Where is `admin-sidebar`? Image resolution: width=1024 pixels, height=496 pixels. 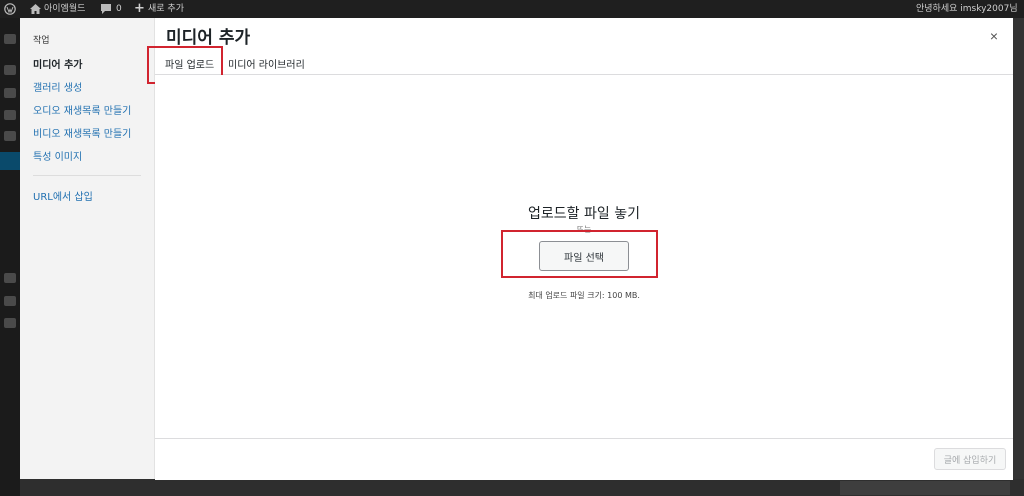 admin-sidebar is located at coordinates (10, 257).